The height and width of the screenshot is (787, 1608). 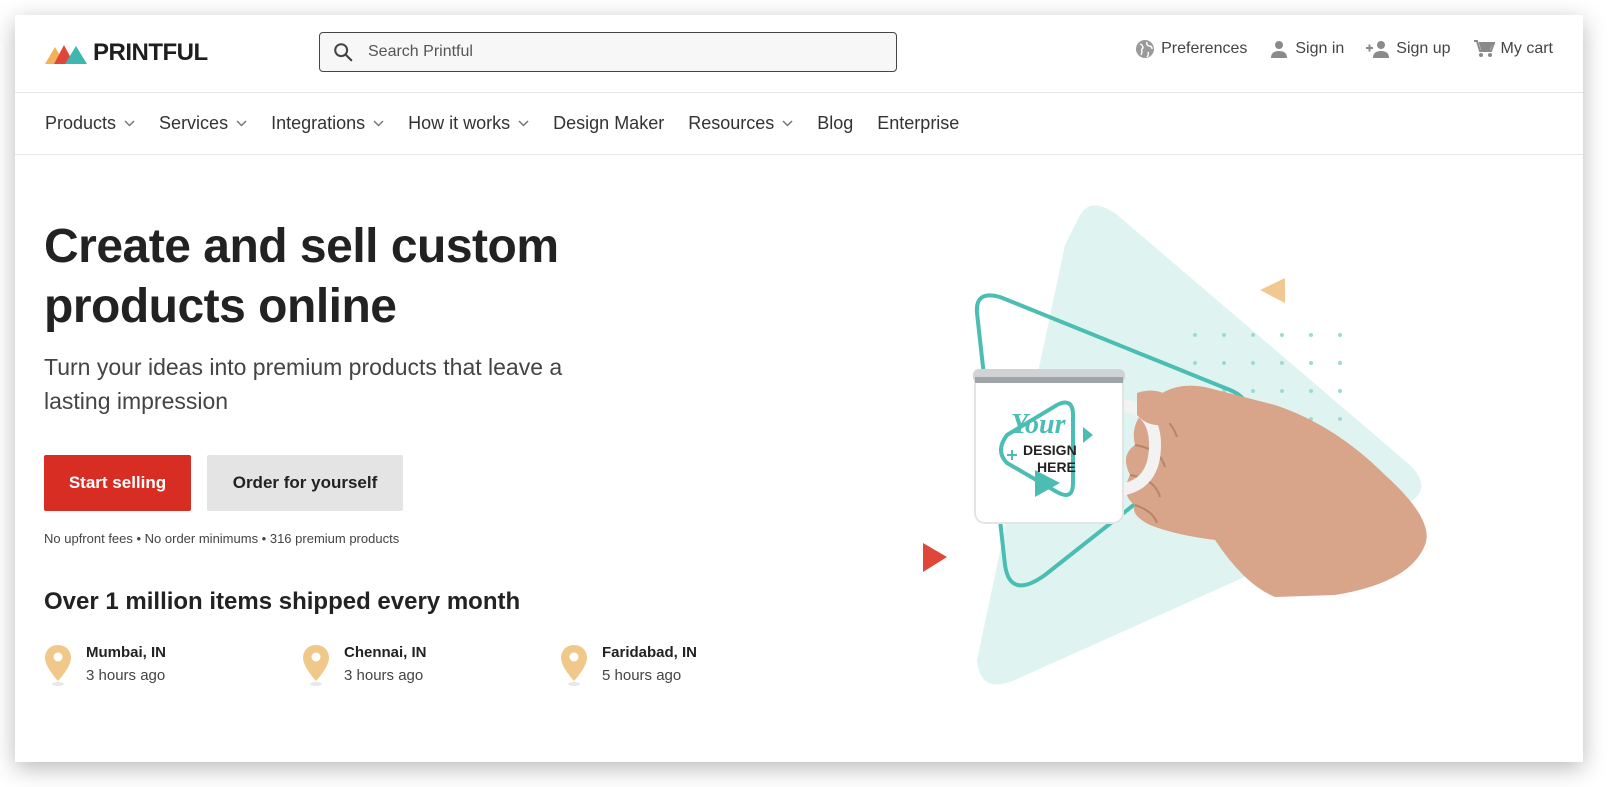 I want to click on nav-integrations: Integrations, so click(x=327, y=123).